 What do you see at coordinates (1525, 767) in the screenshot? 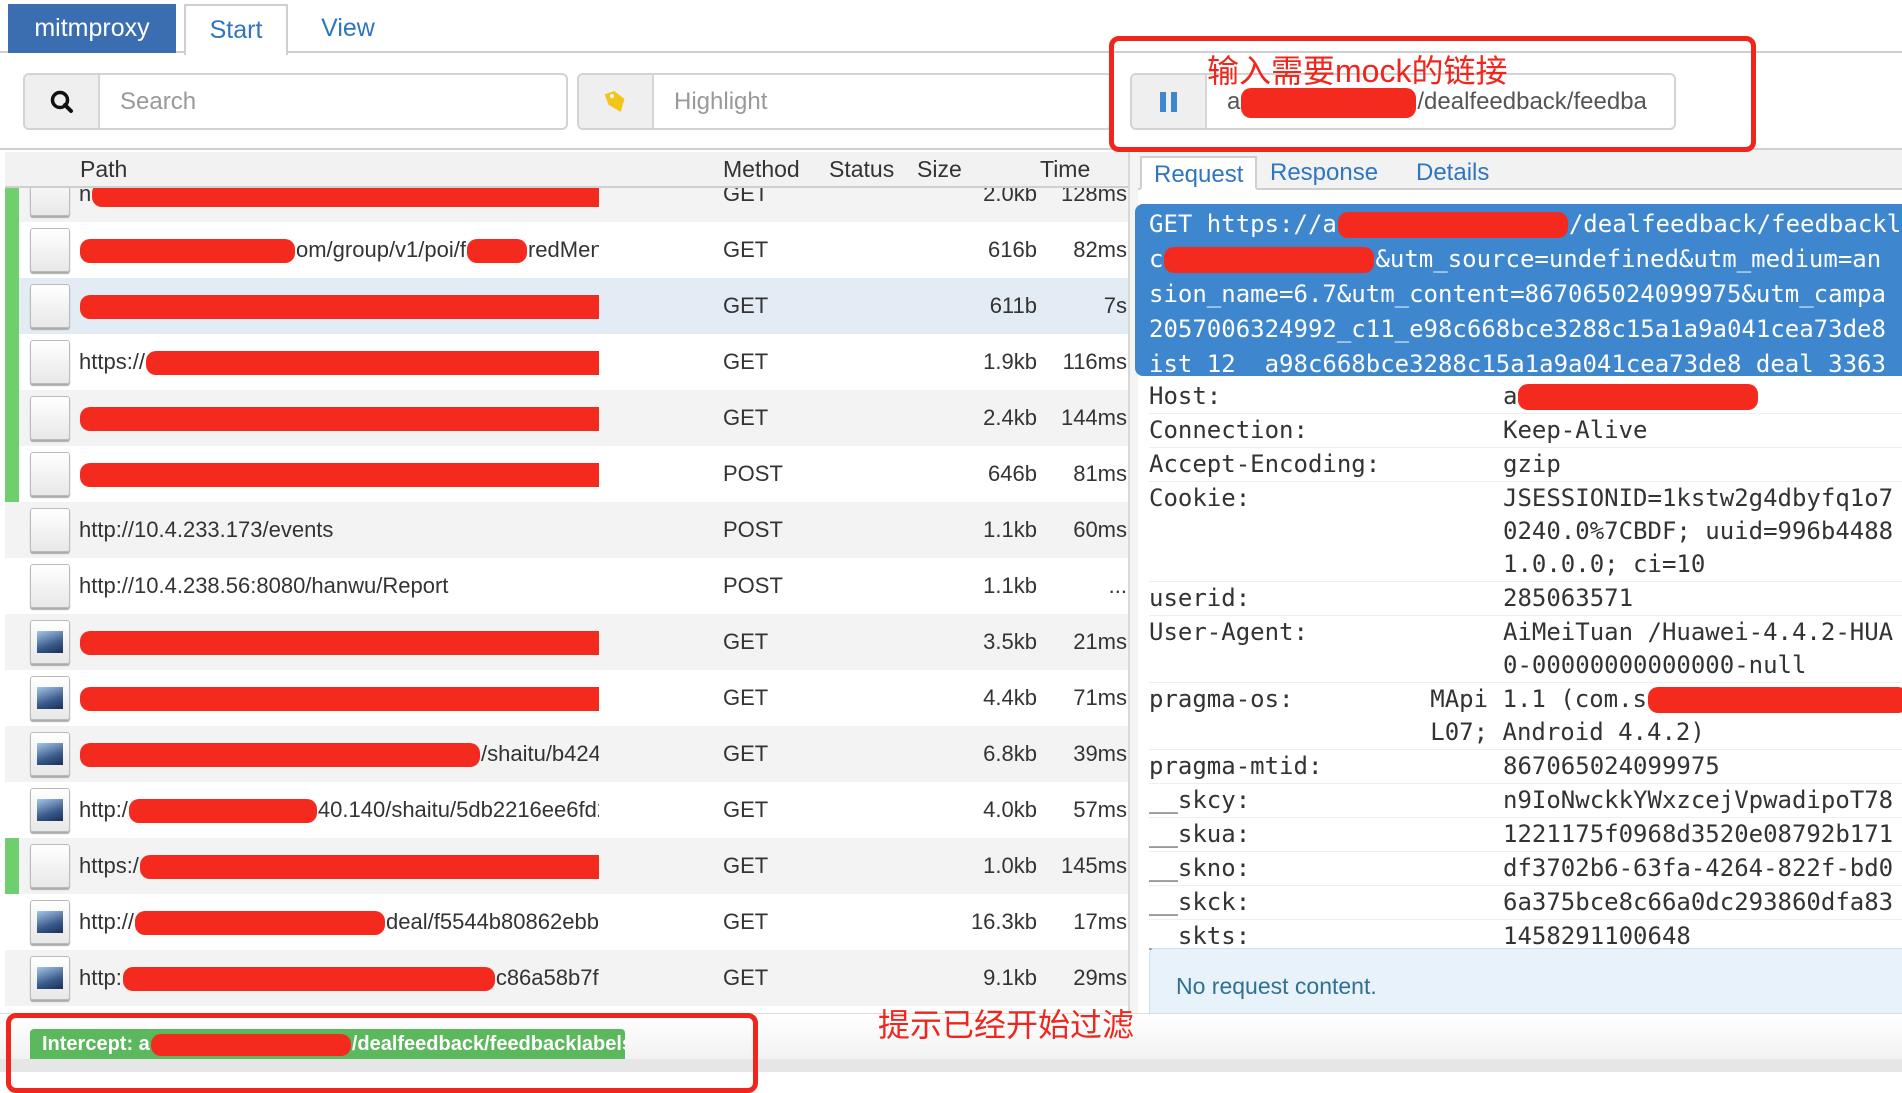
I see `header-row: pragma-mtid: 867065024099975` at bounding box center [1525, 767].